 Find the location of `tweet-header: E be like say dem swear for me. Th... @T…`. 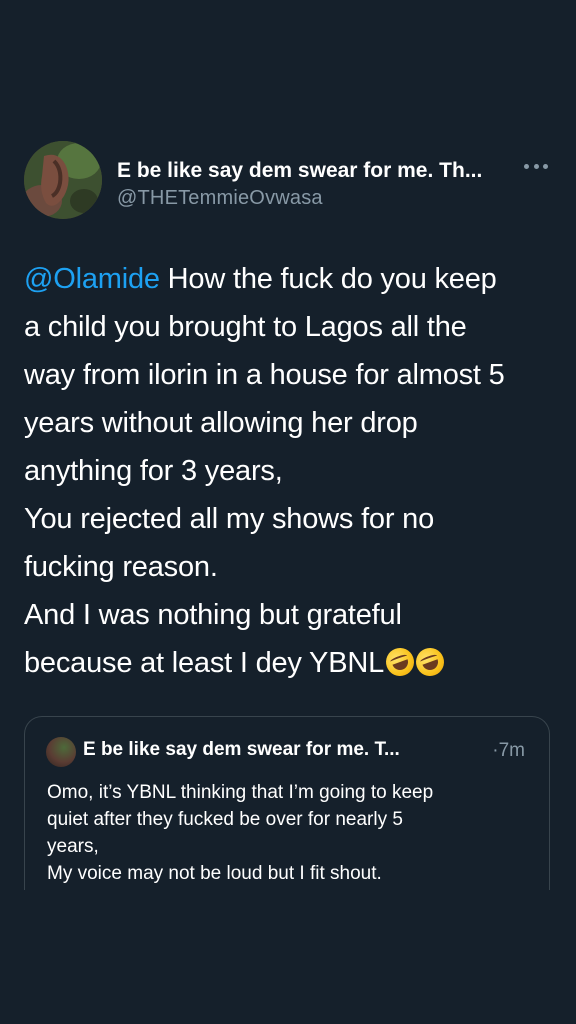

tweet-header: E be like say dem swear for me. Th... @T… is located at coordinates (288, 180).